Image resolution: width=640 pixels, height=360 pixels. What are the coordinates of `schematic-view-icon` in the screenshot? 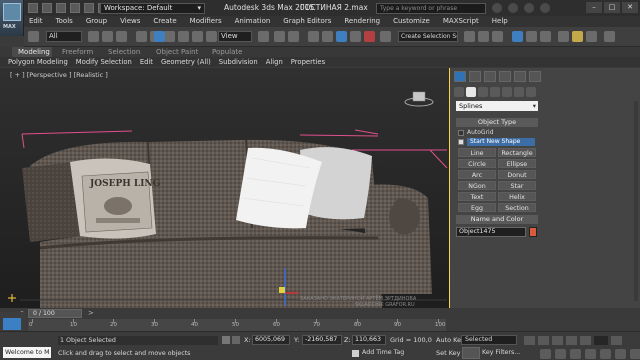 It's located at (531, 36).